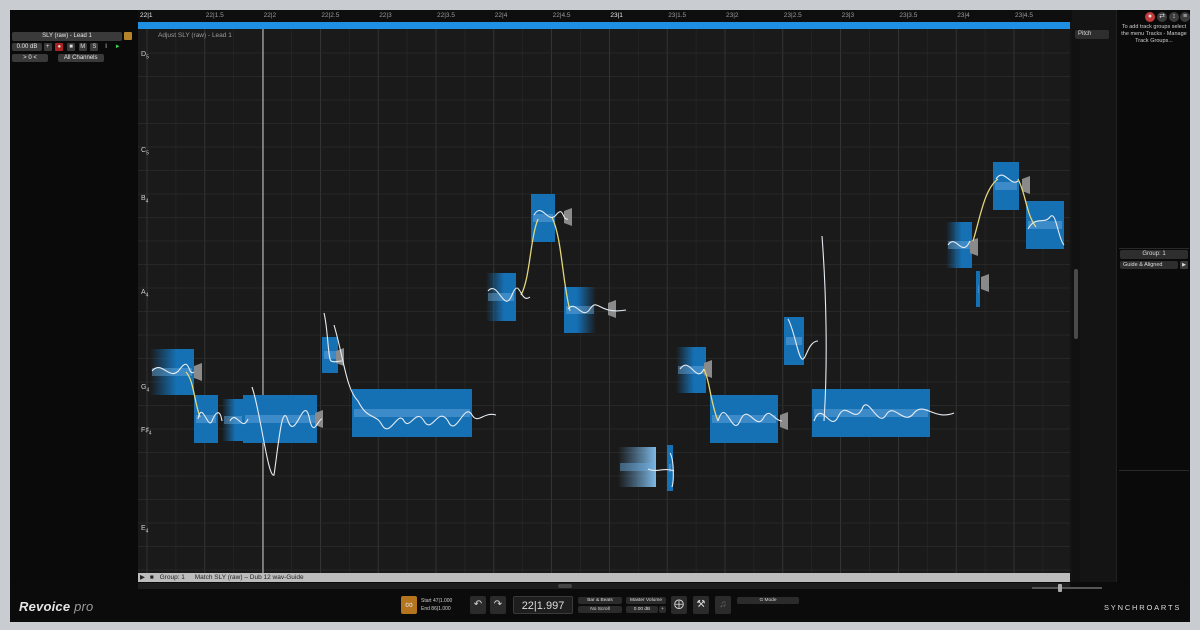 The image size is (1200, 630). I want to click on ruler-label: 23|4.5, so click(1024, 15).